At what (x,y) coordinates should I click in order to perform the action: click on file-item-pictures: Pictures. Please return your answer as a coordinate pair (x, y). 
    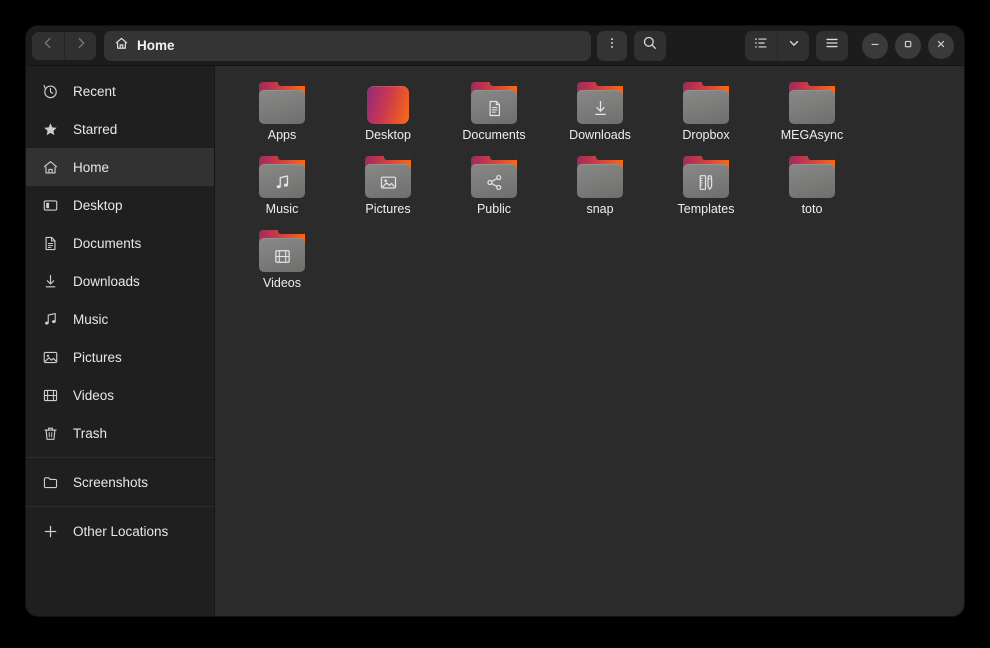
    Looking at the image, I should click on (388, 191).